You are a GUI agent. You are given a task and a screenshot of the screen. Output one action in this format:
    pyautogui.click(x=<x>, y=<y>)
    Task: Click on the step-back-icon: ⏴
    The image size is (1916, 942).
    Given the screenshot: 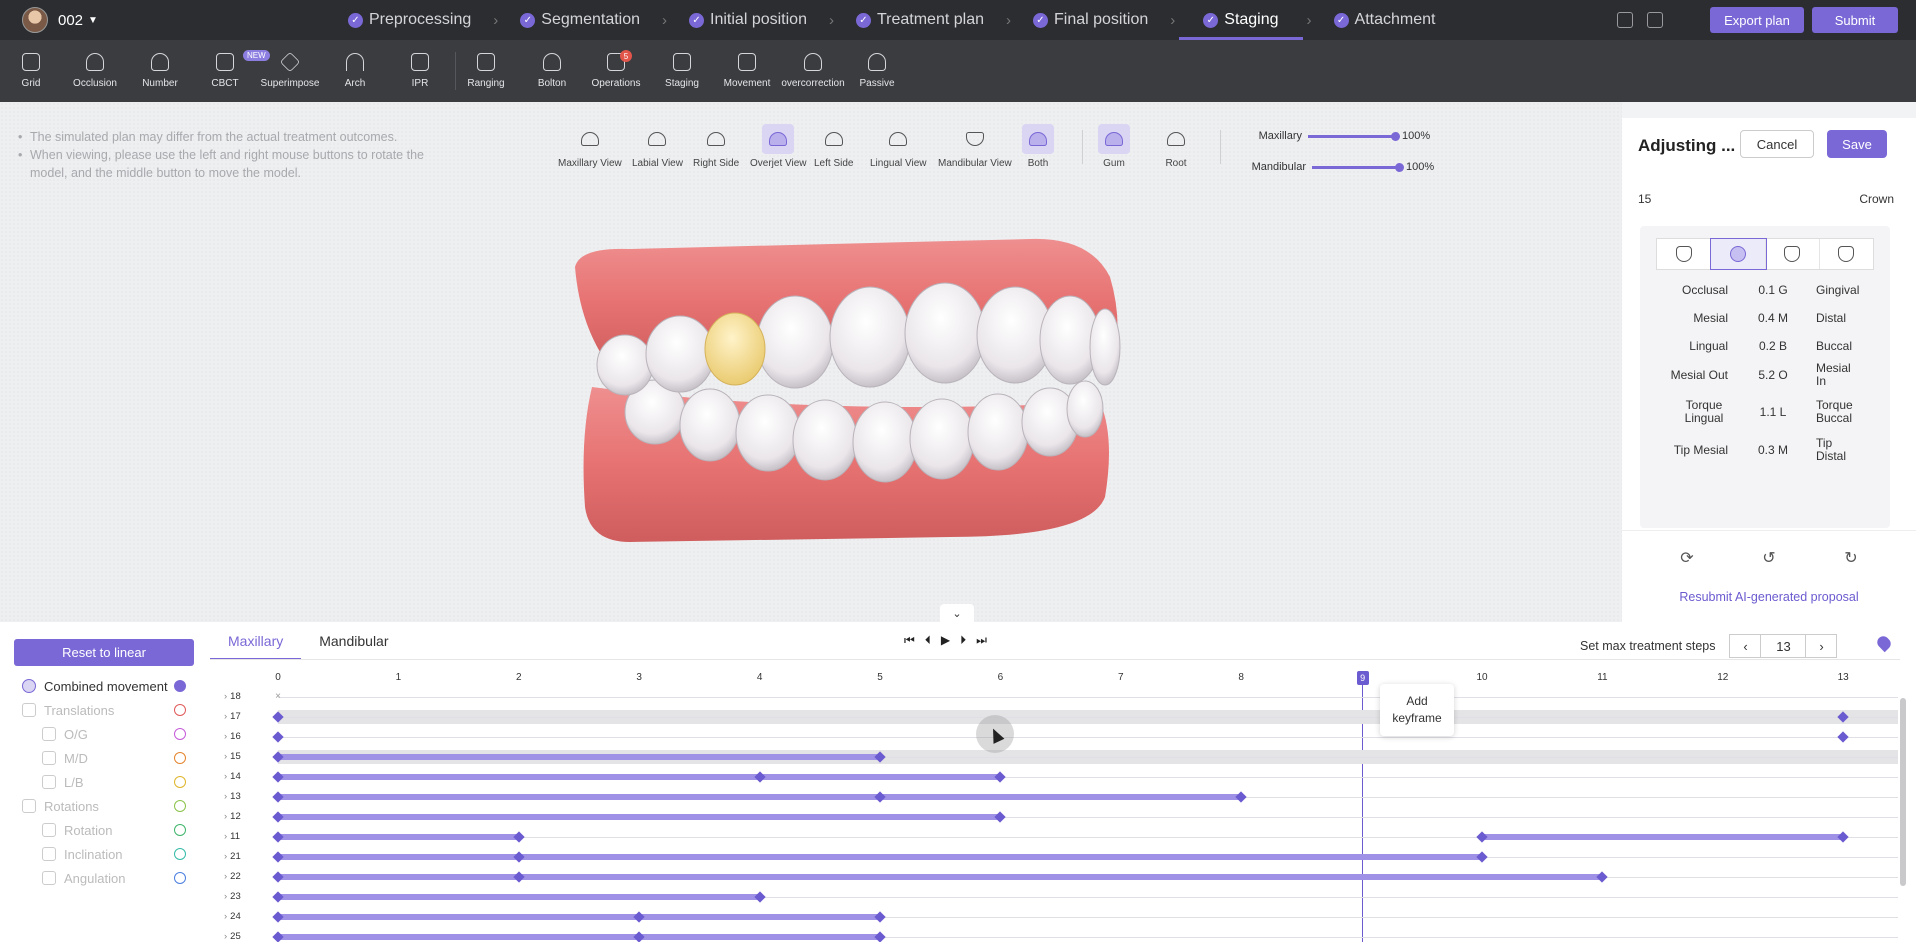 What is the action you would take?
    pyautogui.click(x=928, y=640)
    